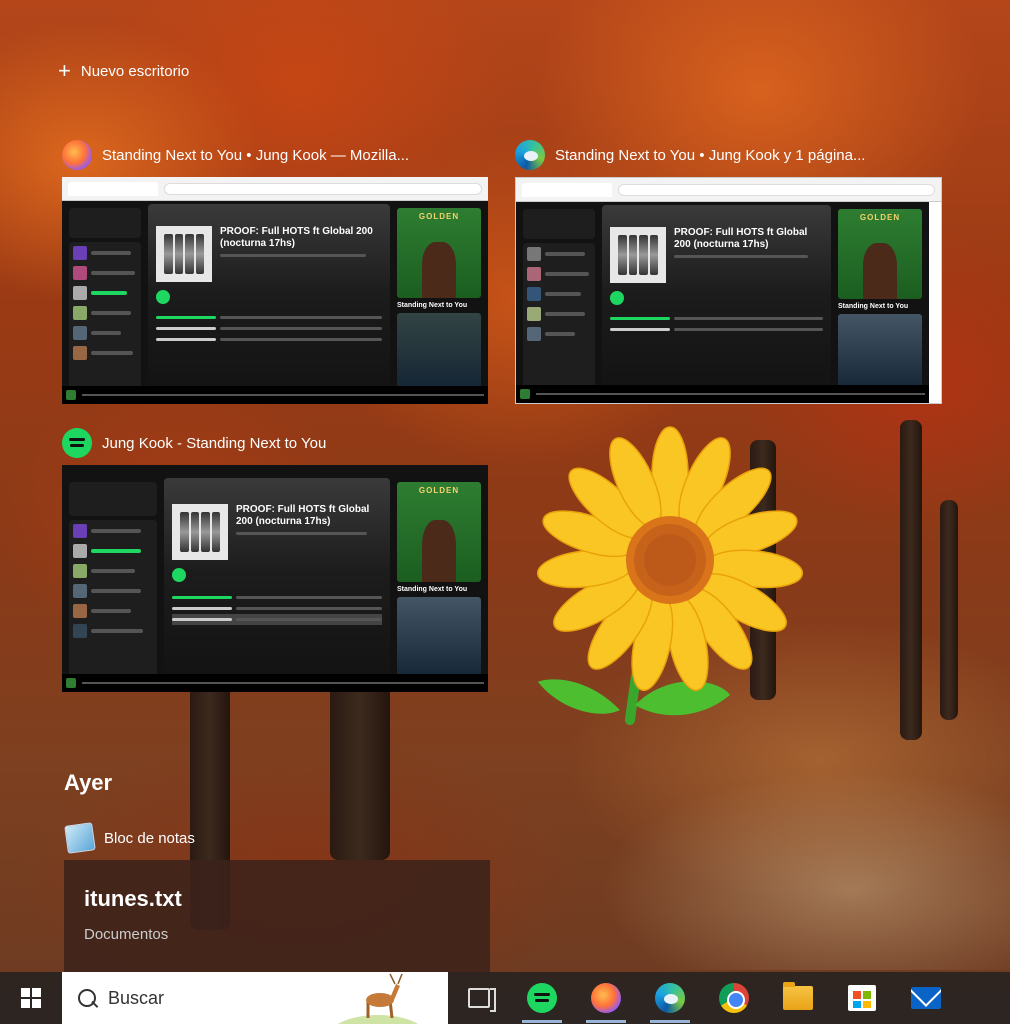  I want to click on taskbar-edge, so click(670, 998).